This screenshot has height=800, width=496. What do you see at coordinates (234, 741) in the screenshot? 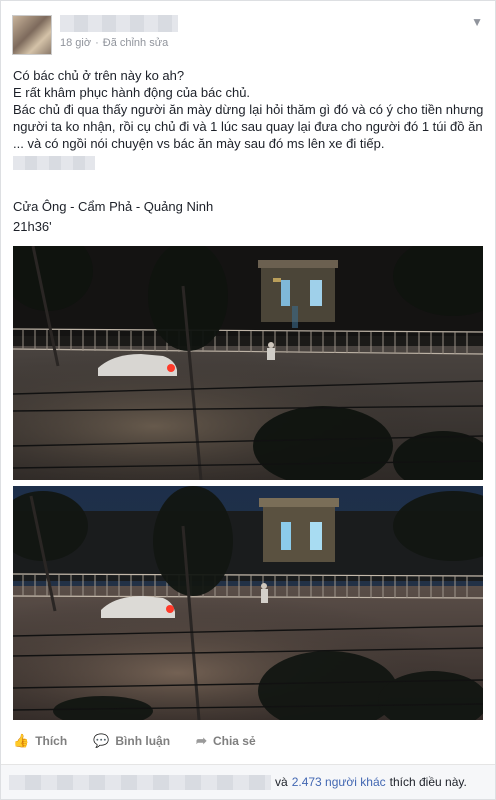
I see `share-label: Chia sẻ` at bounding box center [234, 741].